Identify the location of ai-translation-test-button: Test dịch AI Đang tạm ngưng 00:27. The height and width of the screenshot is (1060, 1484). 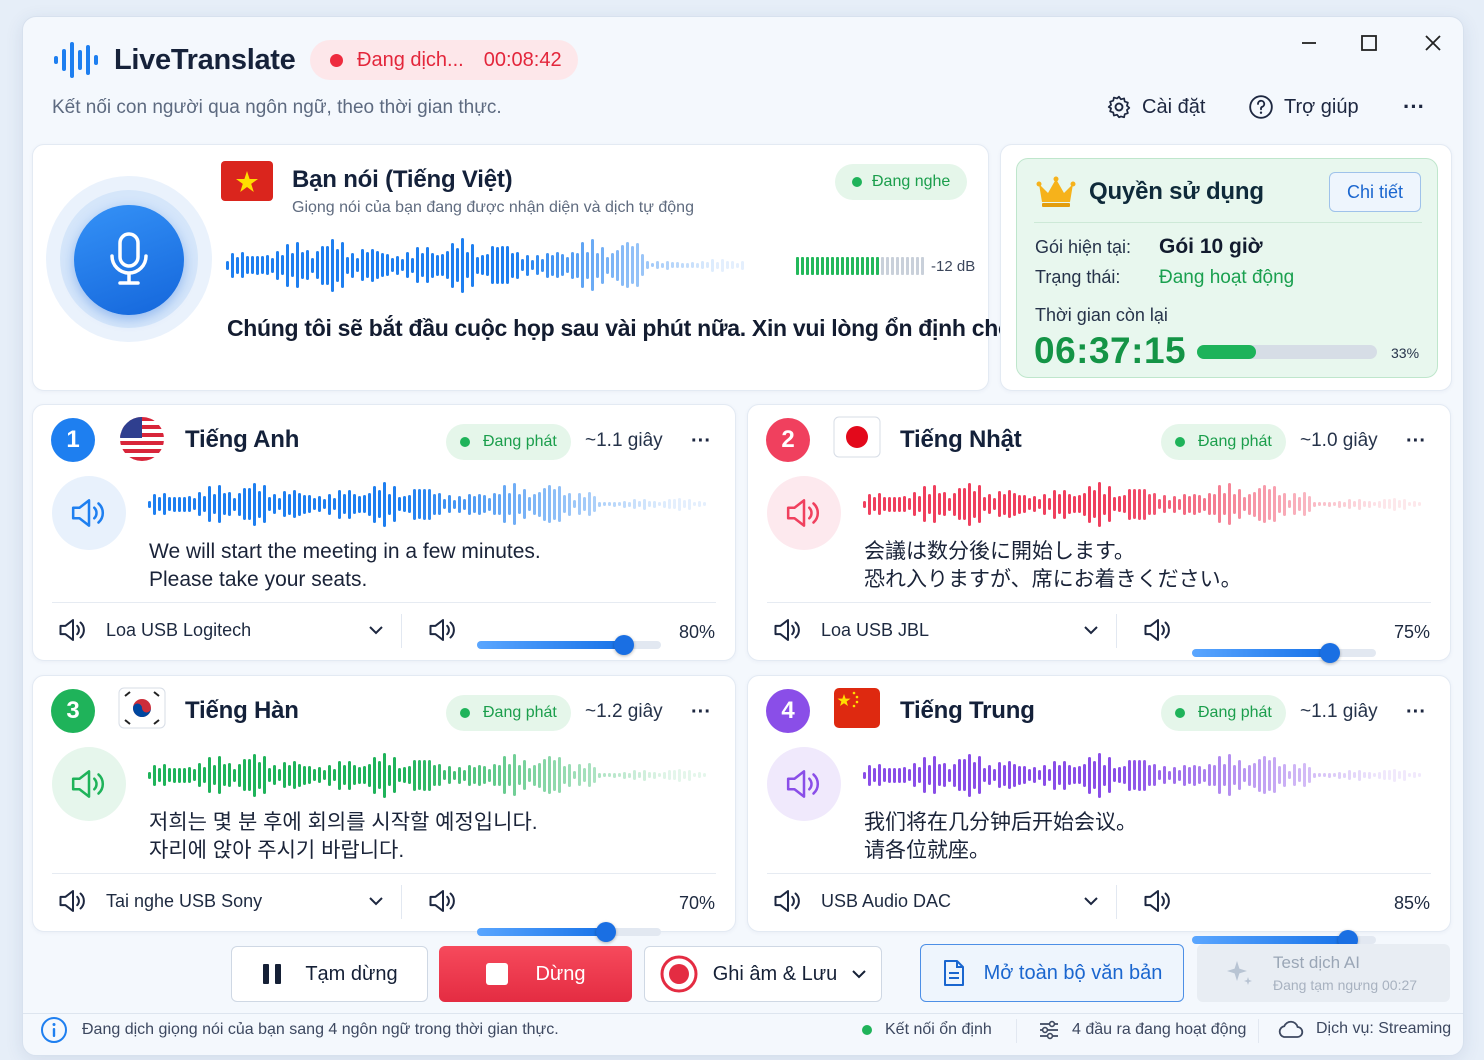
(1323, 973).